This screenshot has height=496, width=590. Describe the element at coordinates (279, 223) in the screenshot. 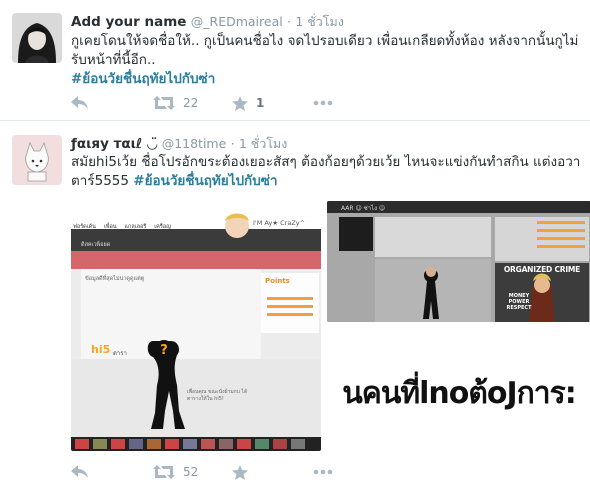

I see `hi5-username: I'M Ay★ CraZy^` at that location.